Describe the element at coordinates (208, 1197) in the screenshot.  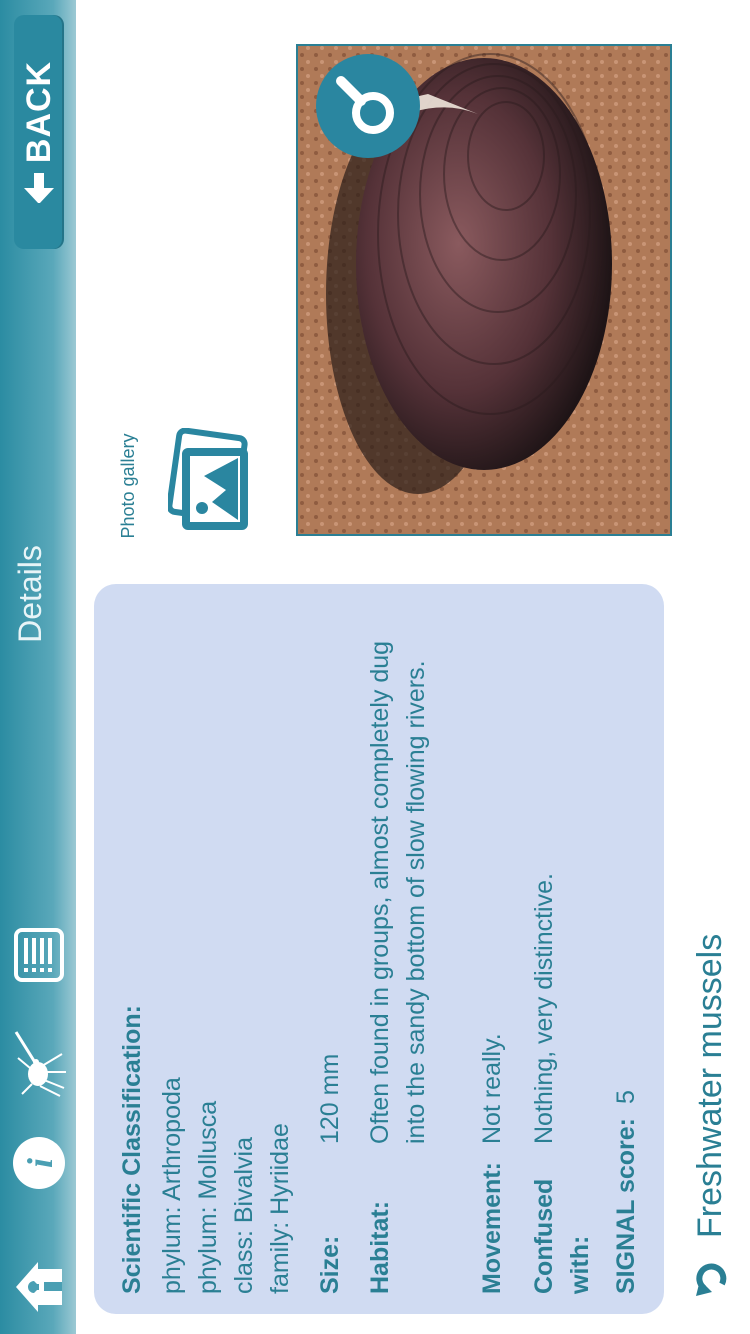
I see `classification-item: phylum: Mollusca` at that location.